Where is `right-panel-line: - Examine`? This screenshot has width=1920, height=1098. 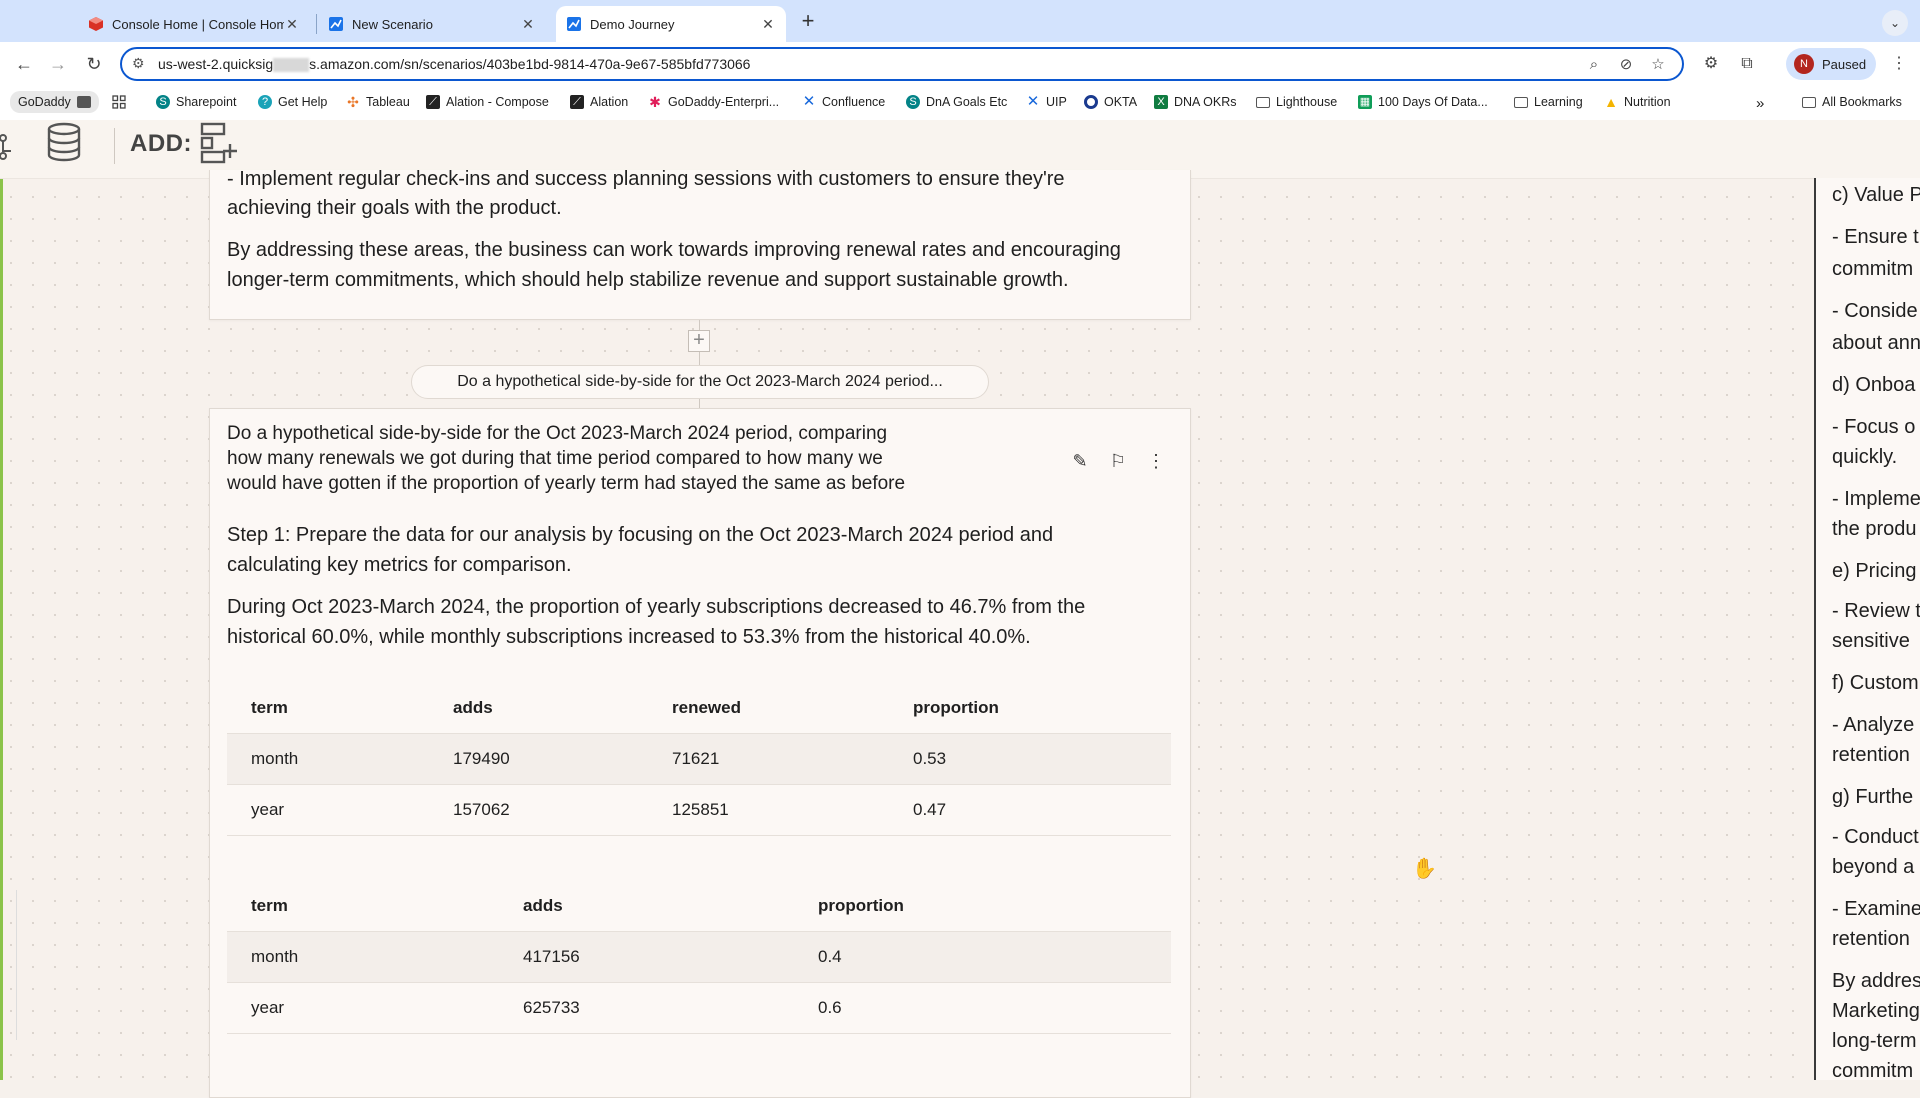 right-panel-line: - Examine is located at coordinates (1876, 909).